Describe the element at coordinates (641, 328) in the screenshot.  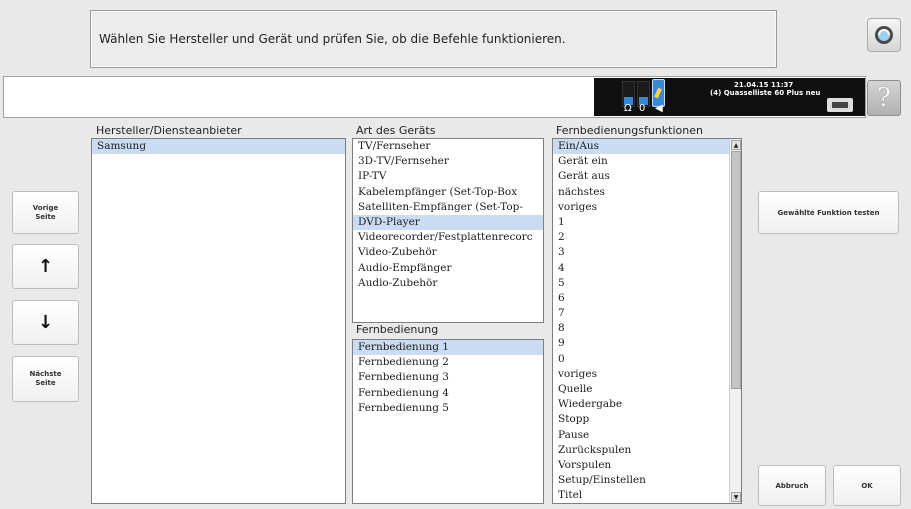
I see `list-item: 8` at that location.